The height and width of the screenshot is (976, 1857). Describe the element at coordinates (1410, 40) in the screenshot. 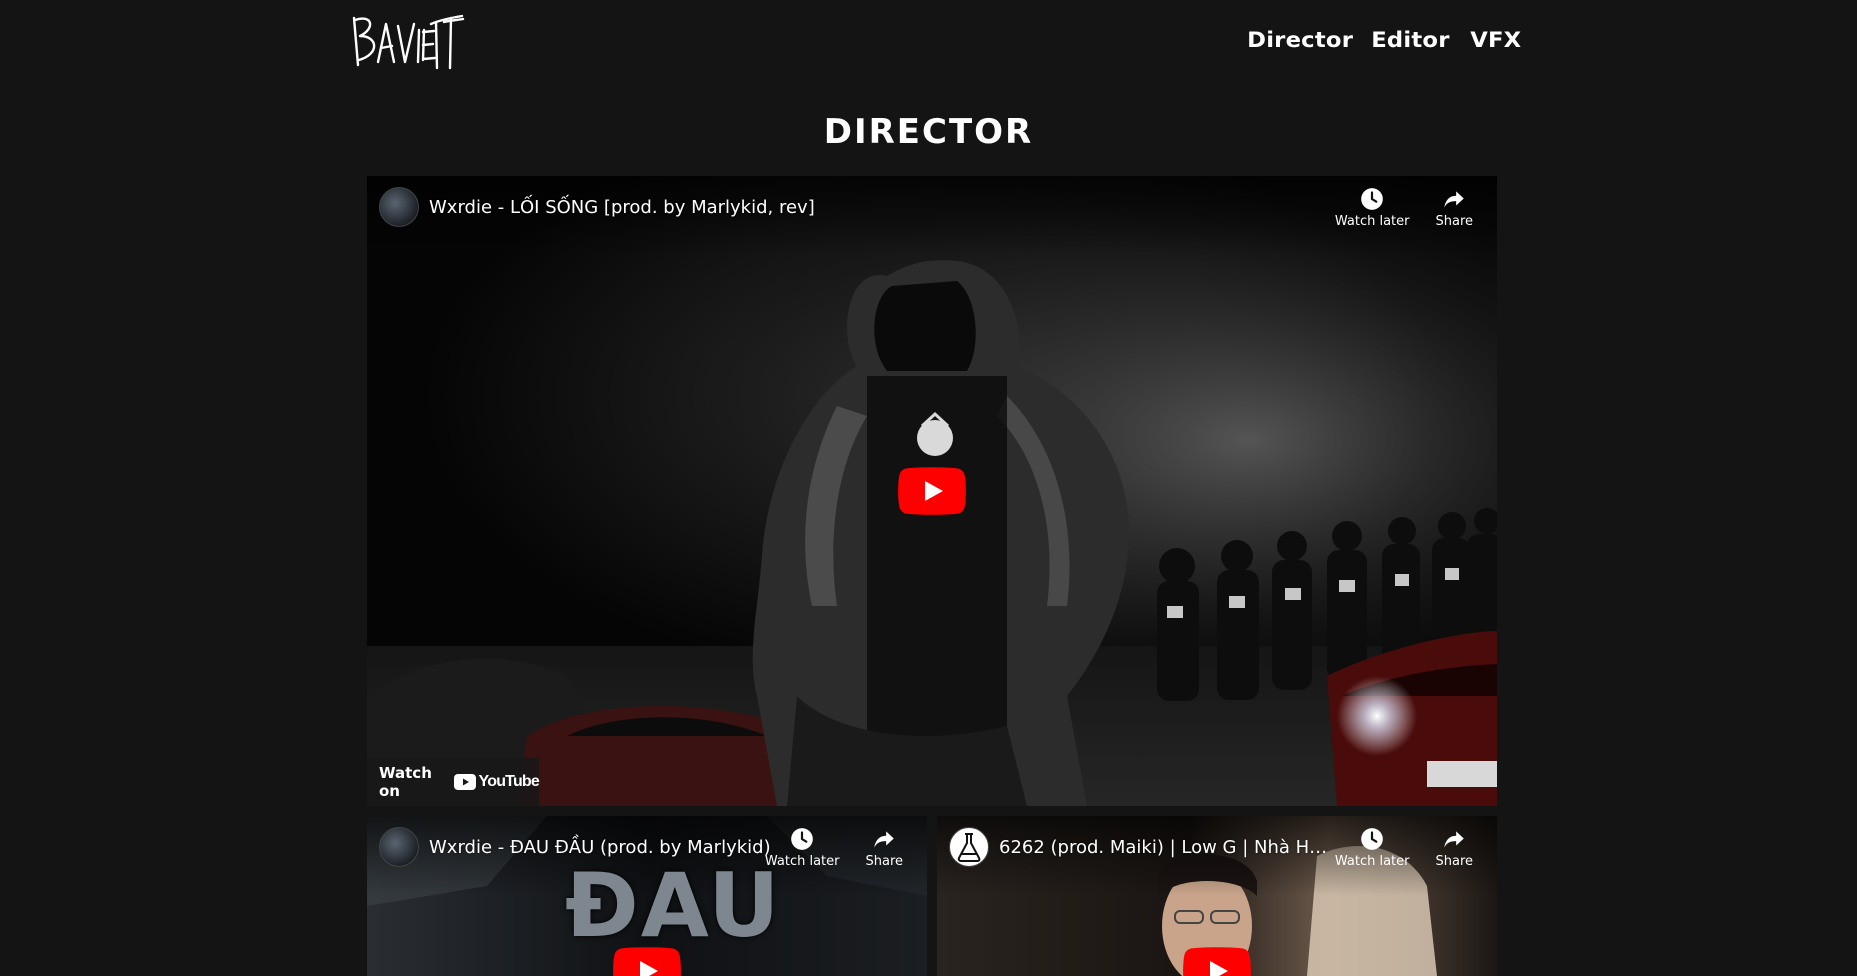

I see `nav-editor-link: Editor` at that location.